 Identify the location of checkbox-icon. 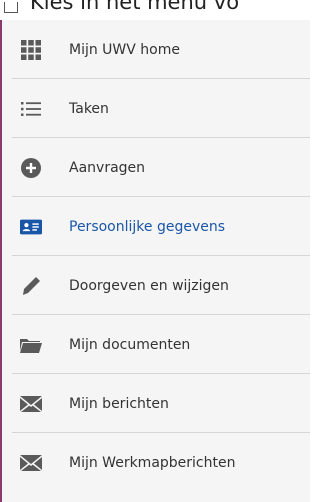
(11, 7).